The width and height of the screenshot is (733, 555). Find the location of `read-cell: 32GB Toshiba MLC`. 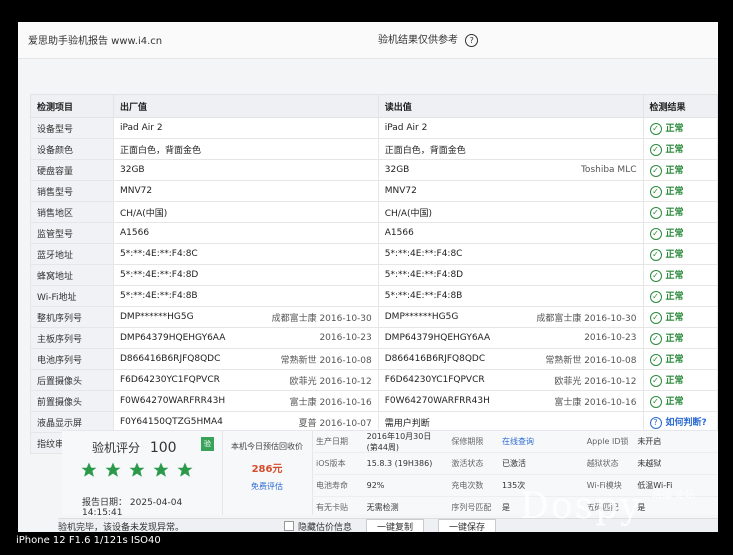

read-cell: 32GB Toshiba MLC is located at coordinates (511, 170).